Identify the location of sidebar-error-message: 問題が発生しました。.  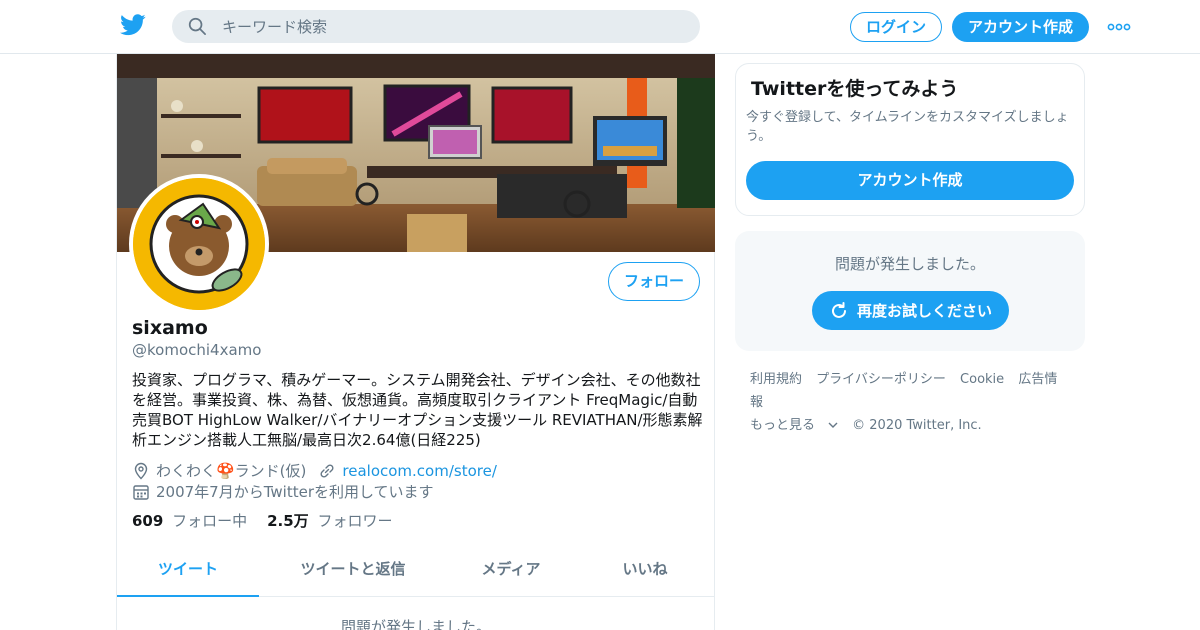
(909, 264).